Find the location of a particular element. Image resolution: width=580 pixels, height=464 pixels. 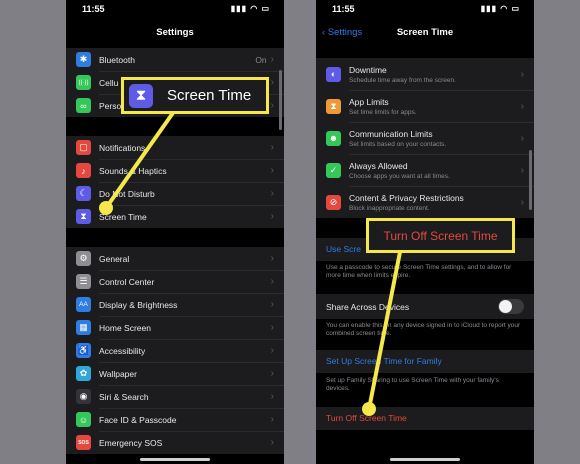

settings-row-wallpaper: ✿ Wallpaper › is located at coordinates (175, 373).